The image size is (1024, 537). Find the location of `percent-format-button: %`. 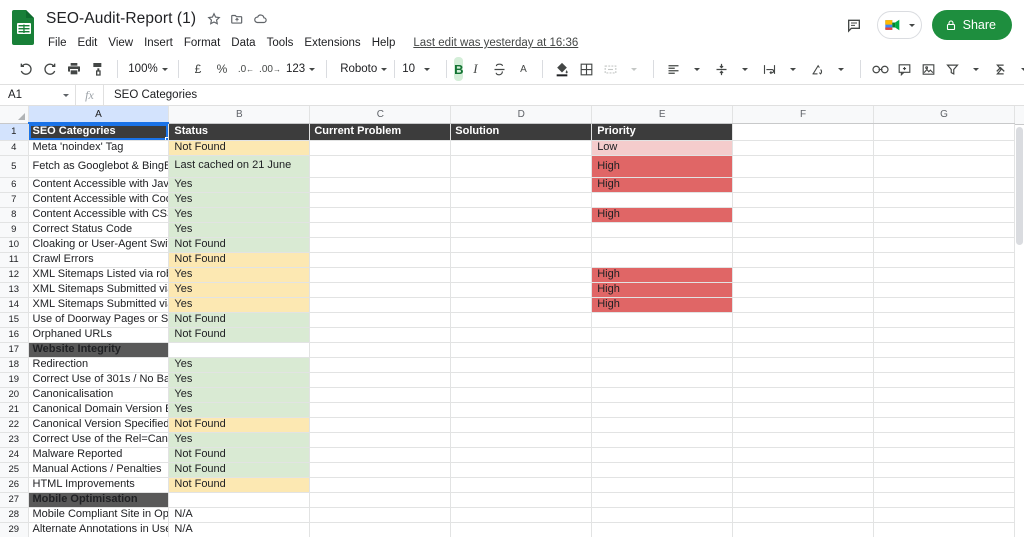

percent-format-button: % is located at coordinates (222, 69).